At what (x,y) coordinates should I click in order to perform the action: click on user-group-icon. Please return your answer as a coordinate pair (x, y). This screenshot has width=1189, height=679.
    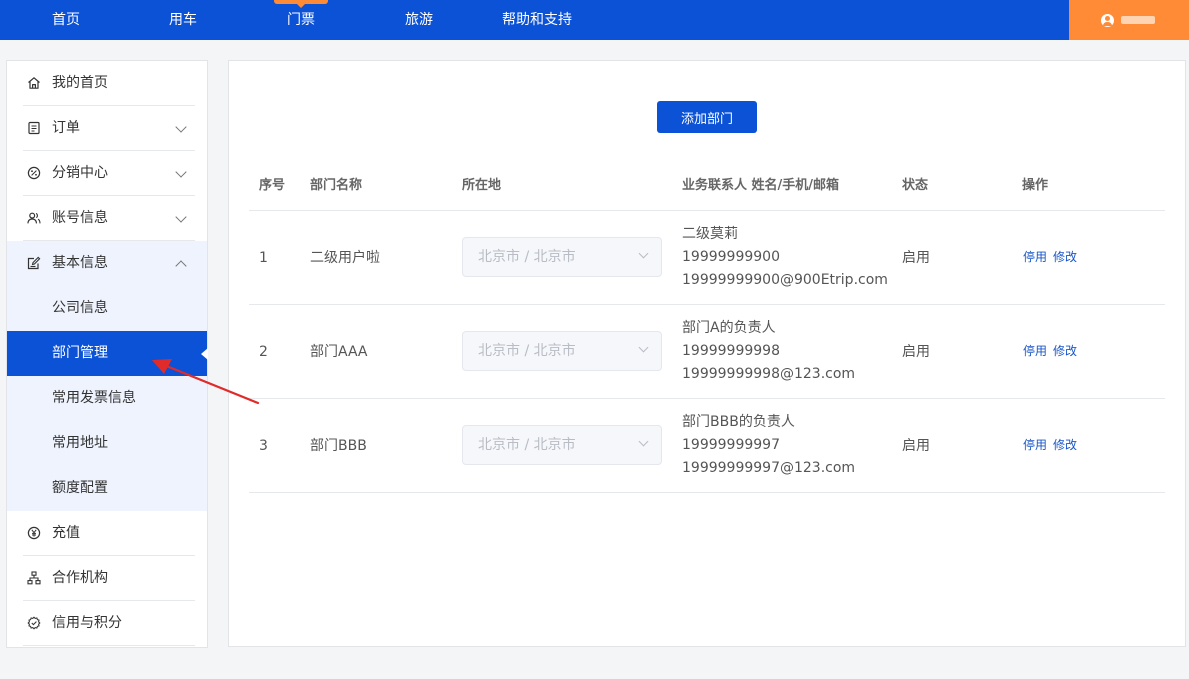
    Looking at the image, I should click on (34, 218).